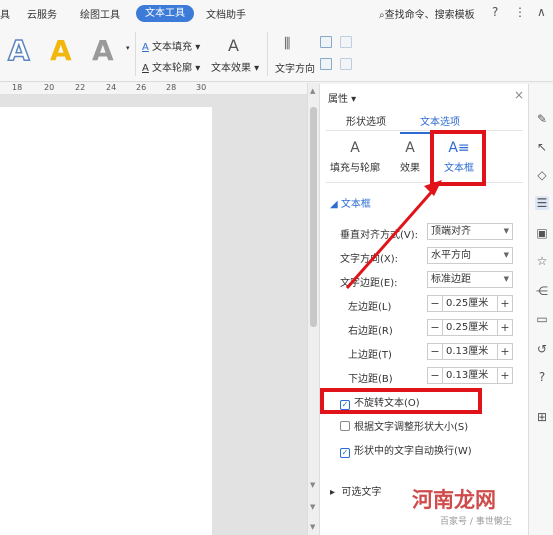 This screenshot has width=553, height=535. Describe the element at coordinates (326, 64) in the screenshot. I see `textbox-align-icon` at that location.